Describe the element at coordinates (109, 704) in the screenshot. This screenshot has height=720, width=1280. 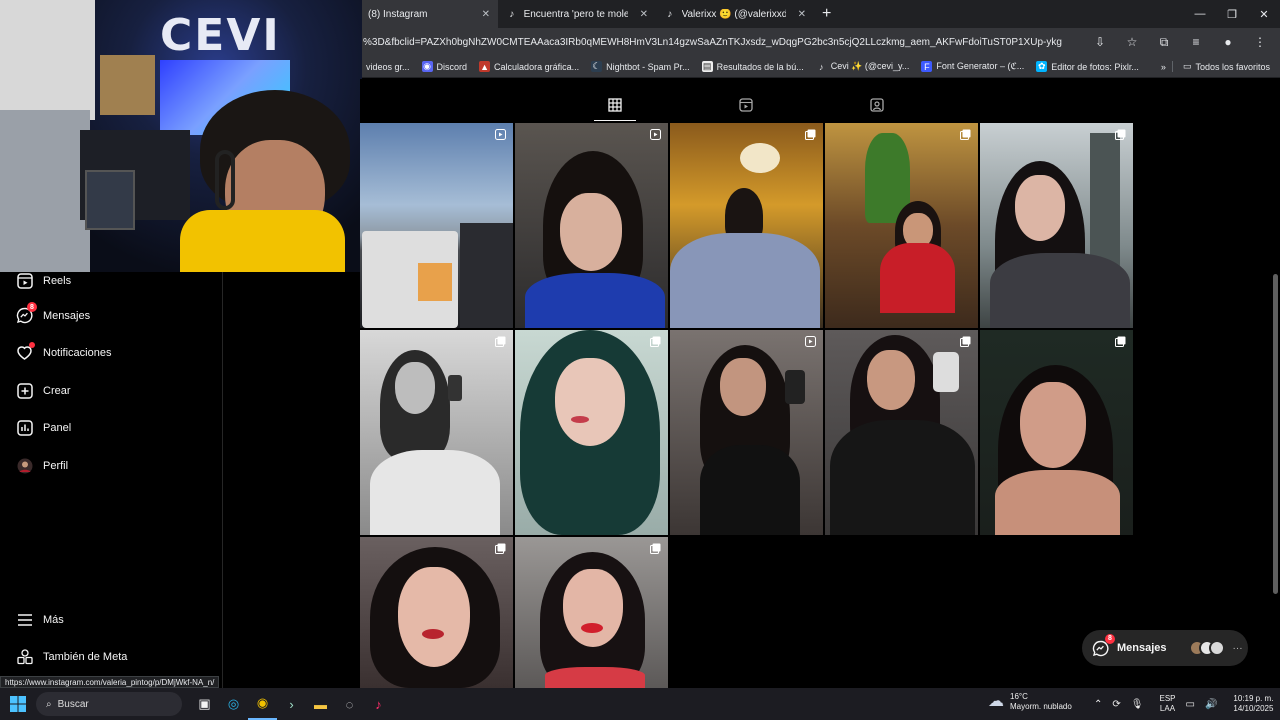
I see `taskbar-search: ⌕ Buscar` at that location.